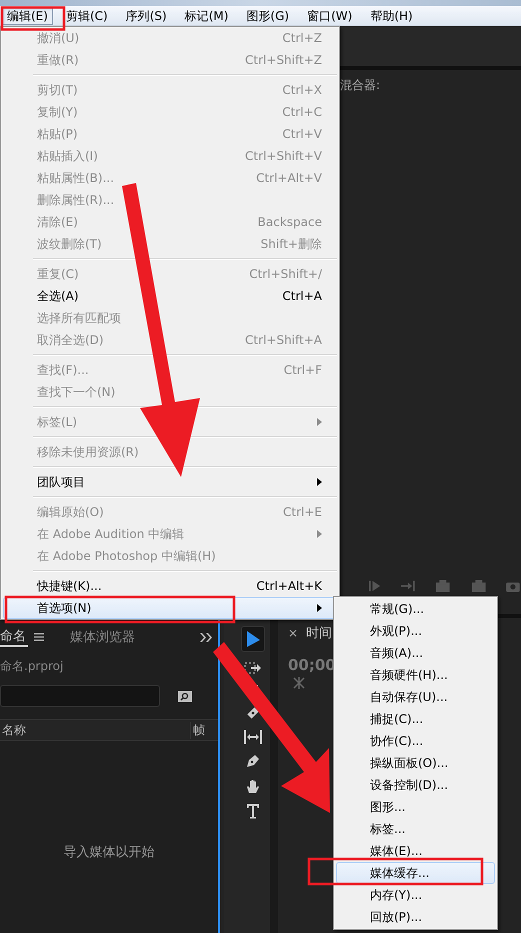 The height and width of the screenshot is (933, 521). I want to click on menu-bar-item: 图形(G), so click(267, 15).